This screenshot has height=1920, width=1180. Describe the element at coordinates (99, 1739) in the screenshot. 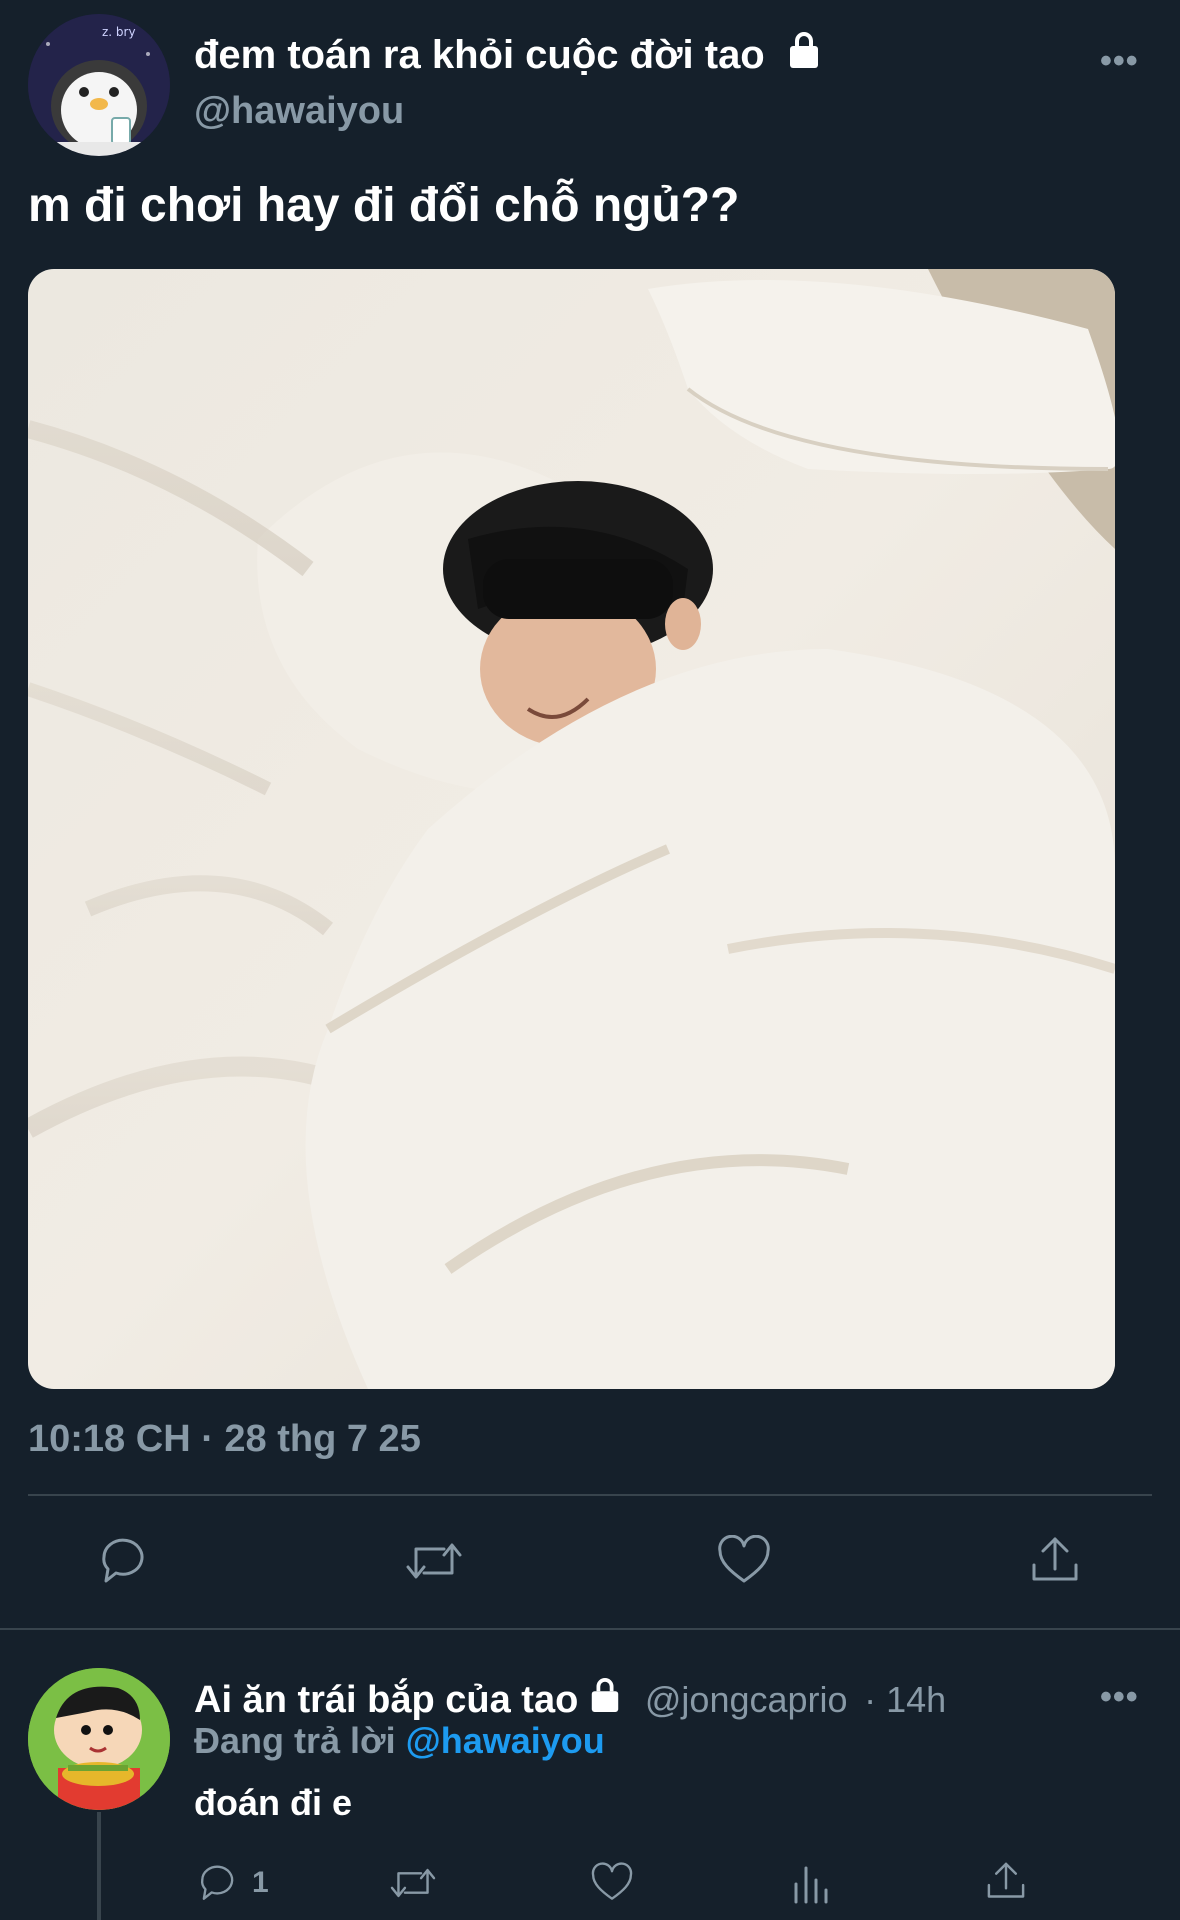

I see `reply-author-avatar` at that location.